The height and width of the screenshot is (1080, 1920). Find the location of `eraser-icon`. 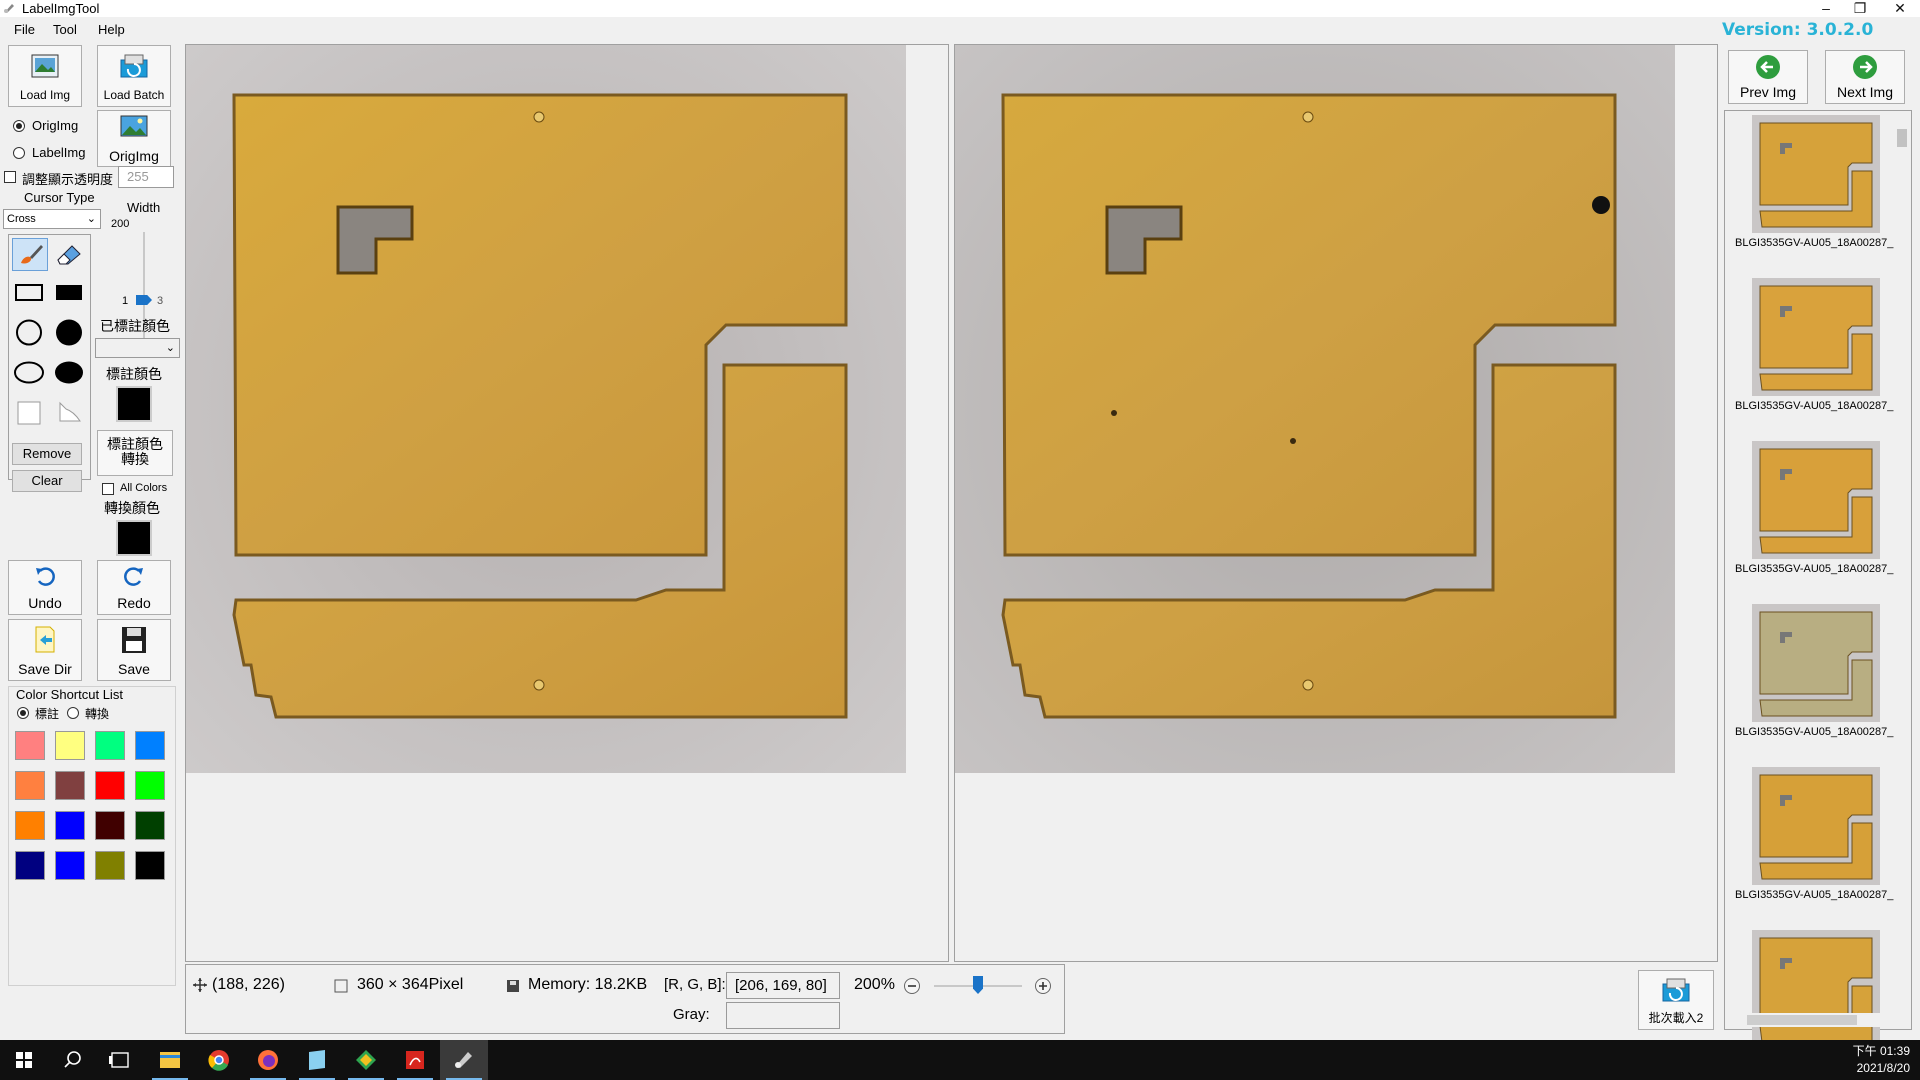

eraser-icon is located at coordinates (69, 255).